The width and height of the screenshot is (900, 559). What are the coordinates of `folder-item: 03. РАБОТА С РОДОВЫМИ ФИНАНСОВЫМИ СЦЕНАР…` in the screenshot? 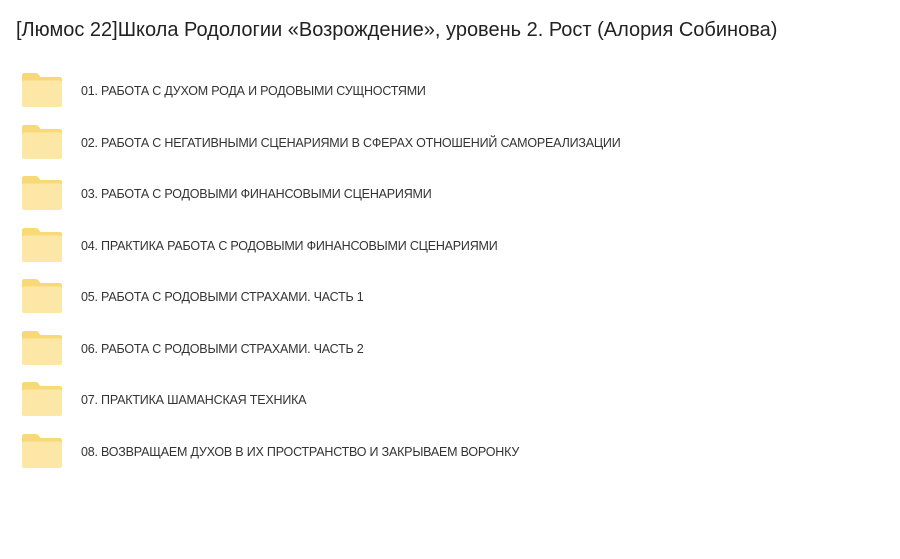 It's located at (450, 197).